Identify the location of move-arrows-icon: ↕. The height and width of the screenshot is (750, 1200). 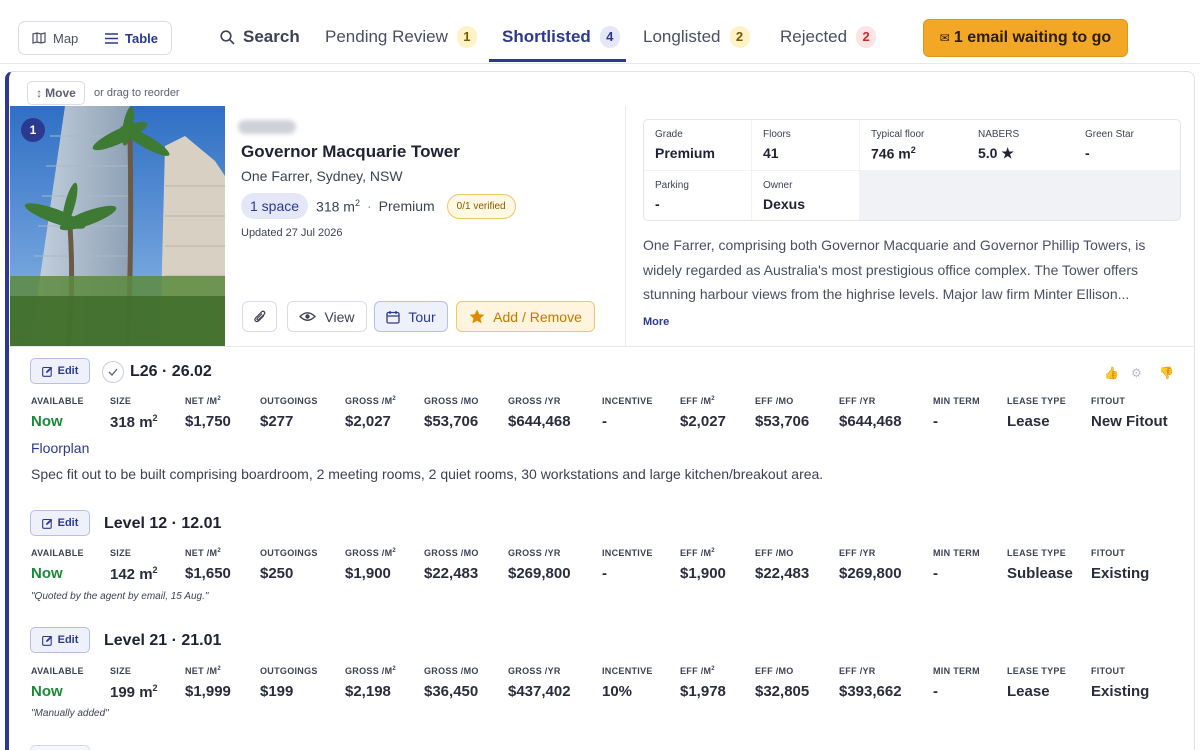
(39, 93).